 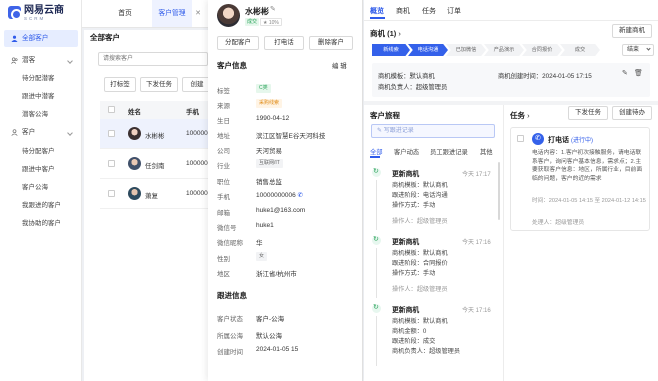 What do you see at coordinates (545, 76) in the screenshot?
I see `opportunity-created: 商机创建时间：2024-01-05 17:15` at bounding box center [545, 76].